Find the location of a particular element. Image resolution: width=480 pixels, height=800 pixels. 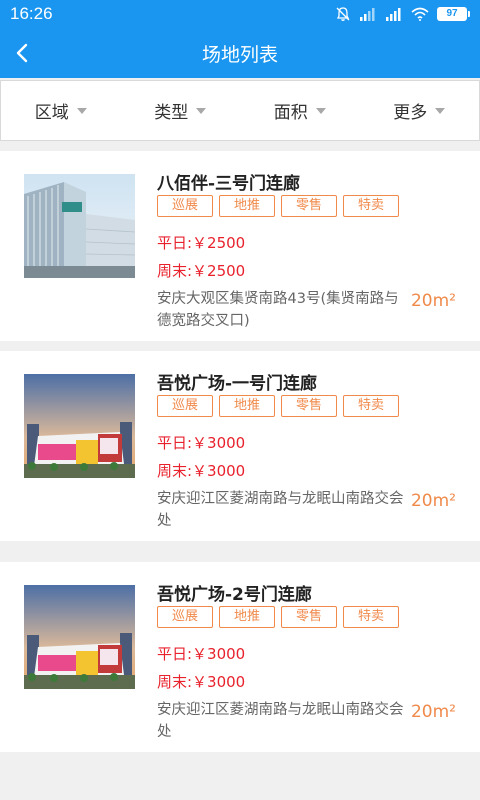

battery-icon: 97 is located at coordinates (453, 14).